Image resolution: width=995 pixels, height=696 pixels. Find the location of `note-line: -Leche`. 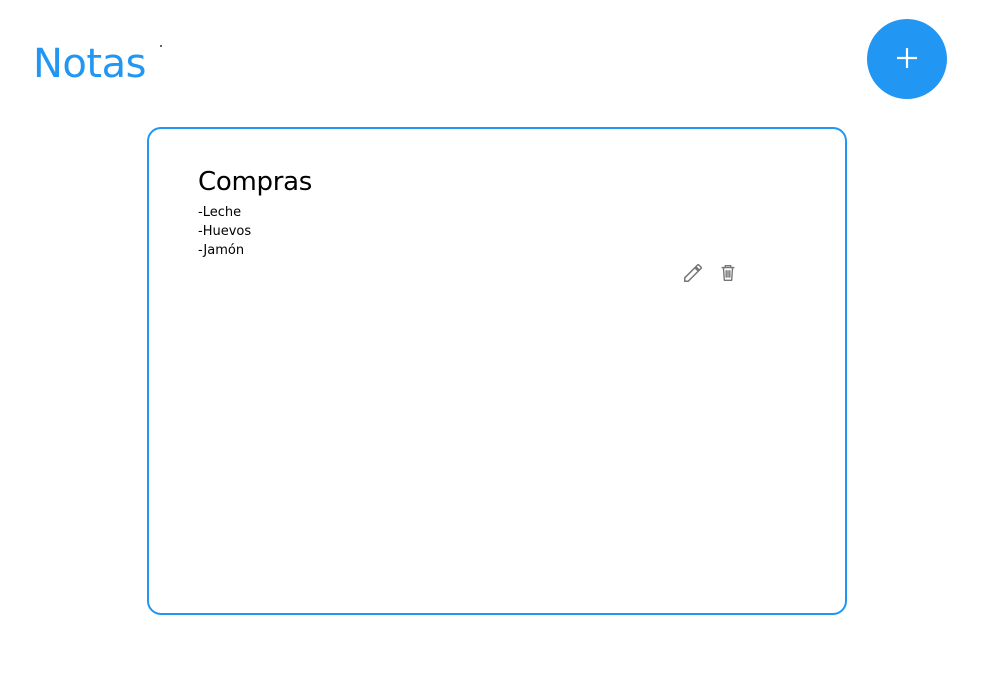

note-line: -Leche is located at coordinates (220, 212).